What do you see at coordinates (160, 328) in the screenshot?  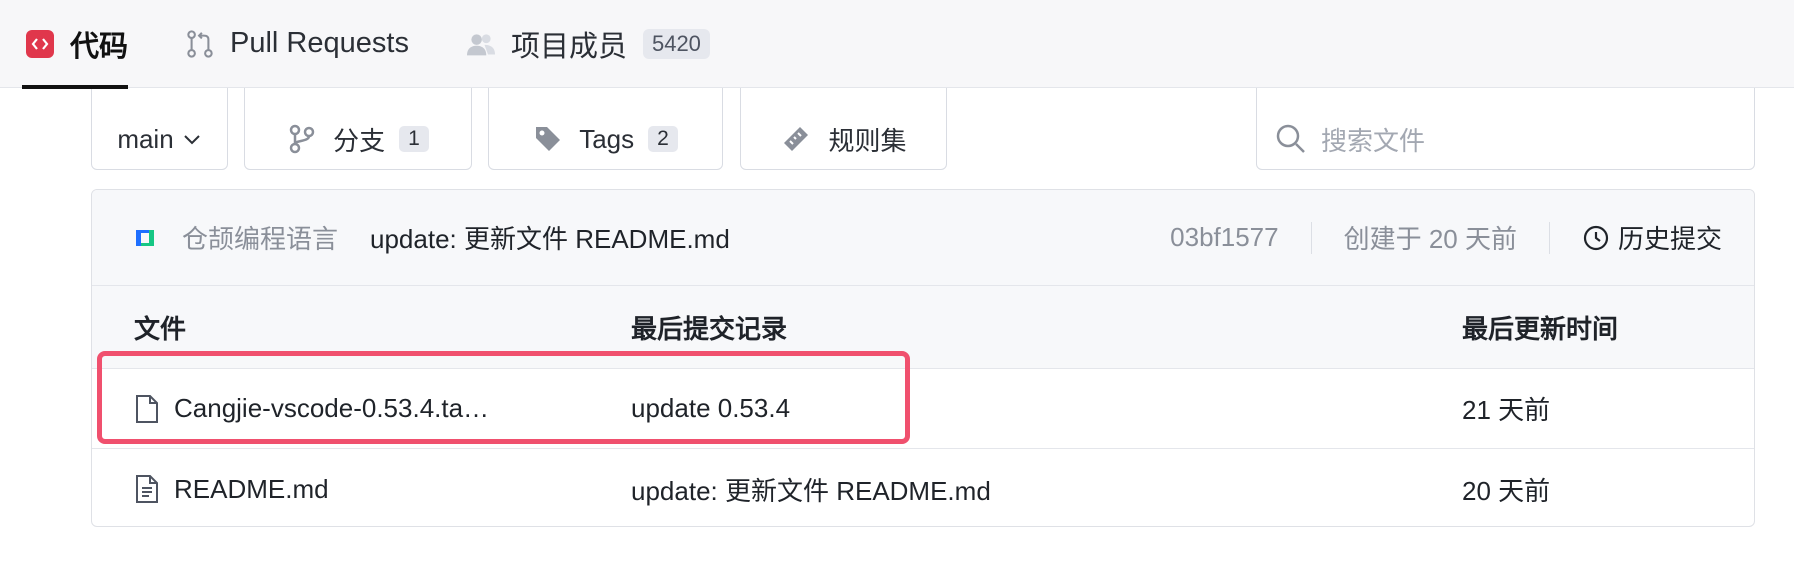 I see `header-file: 文件` at bounding box center [160, 328].